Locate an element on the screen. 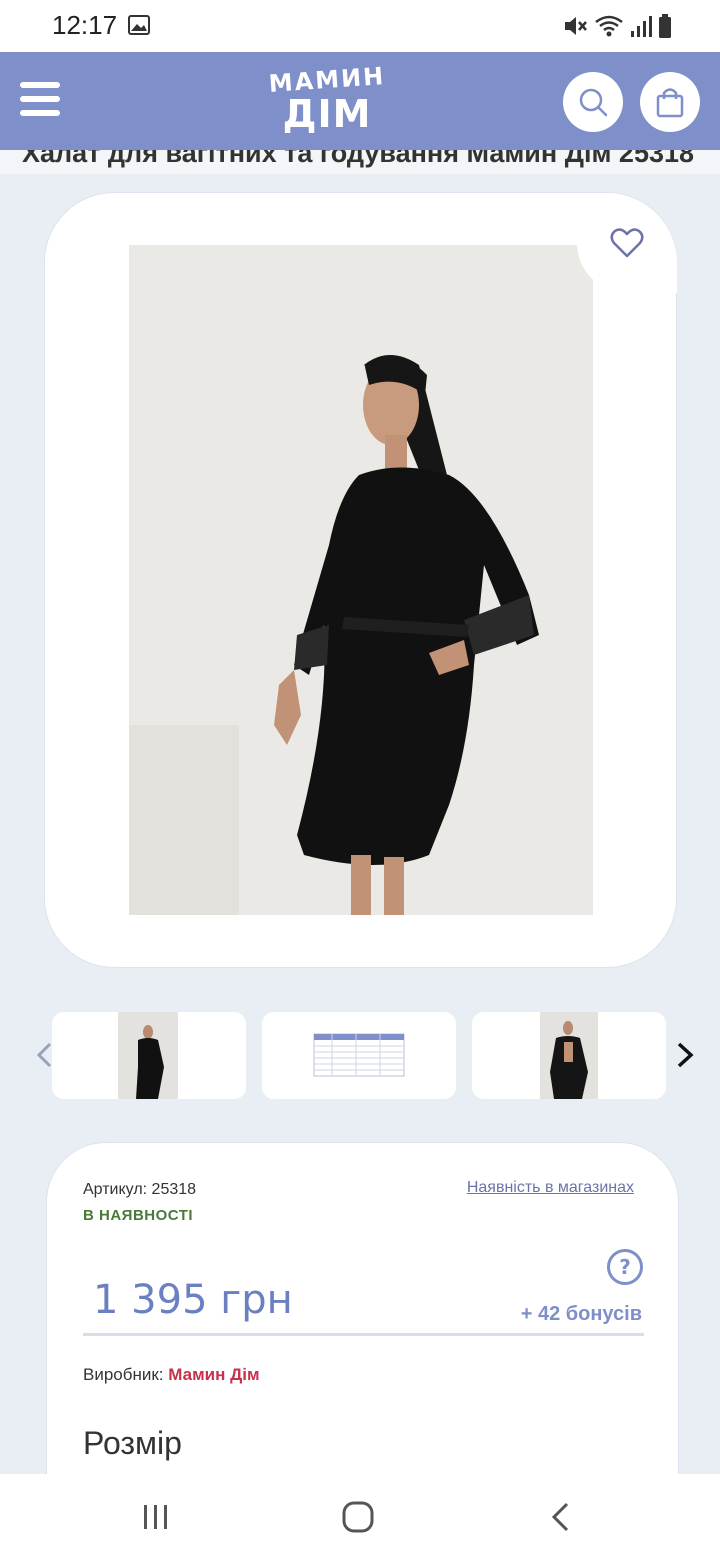 The image size is (720, 1560). cart-button is located at coordinates (670, 102).